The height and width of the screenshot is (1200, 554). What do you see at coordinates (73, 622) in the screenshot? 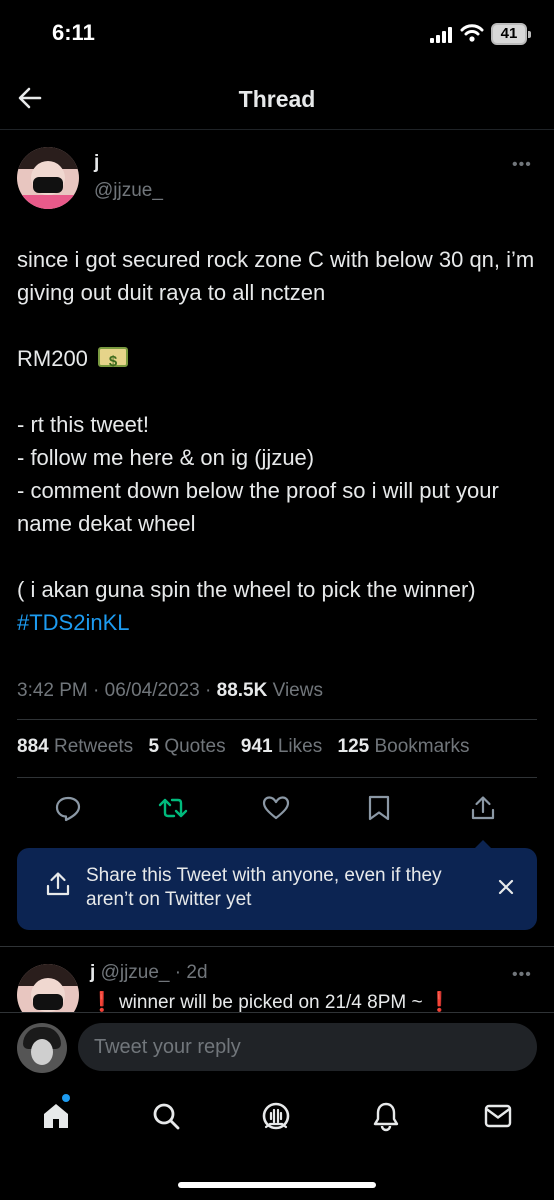
I see `hashtag-link: #TDS2inKL` at bounding box center [73, 622].